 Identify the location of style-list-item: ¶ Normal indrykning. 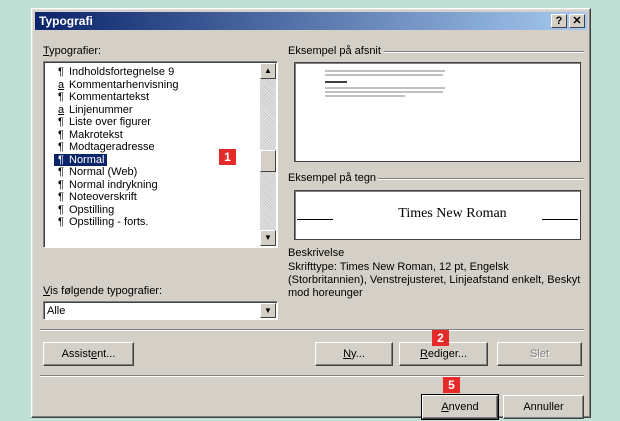
(109, 185).